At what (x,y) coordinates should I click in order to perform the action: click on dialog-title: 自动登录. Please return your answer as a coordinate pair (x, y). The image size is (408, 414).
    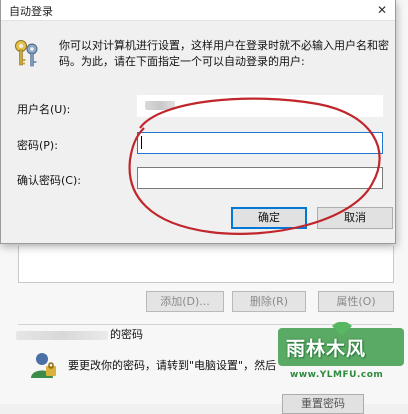
    Looking at the image, I should click on (31, 11).